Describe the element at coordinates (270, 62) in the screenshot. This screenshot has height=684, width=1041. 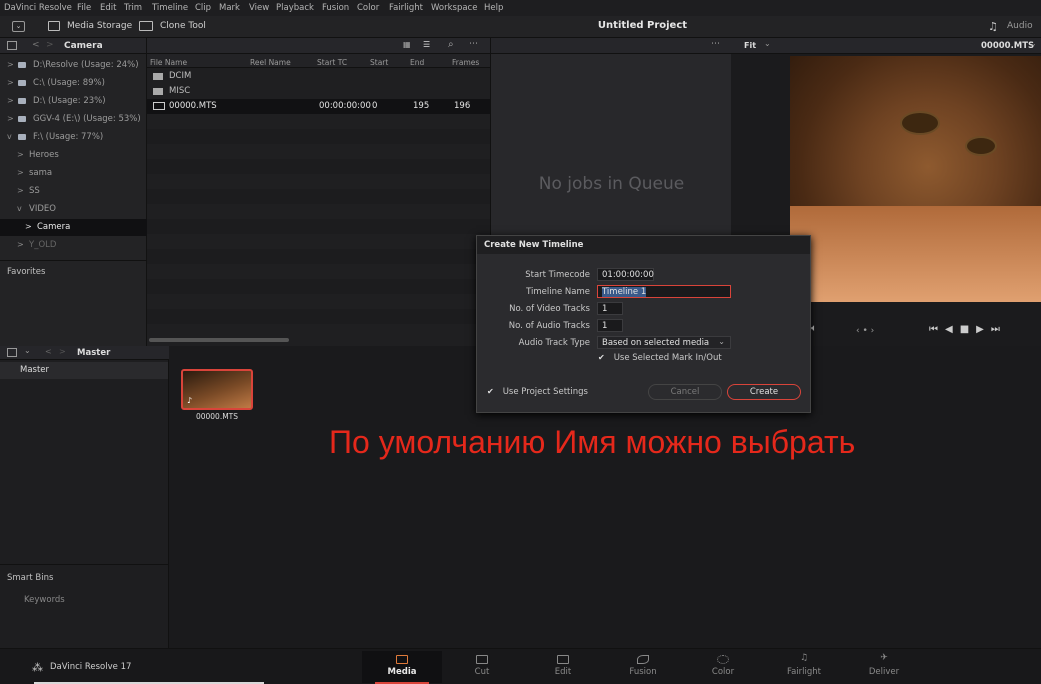
I see `col-reel-name: Reel Name` at that location.